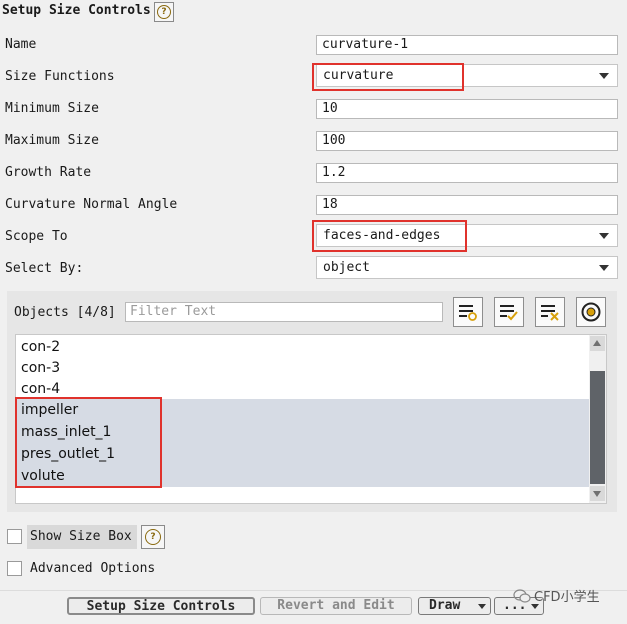 This screenshot has width=627, height=624. I want to click on list-item: con-3, so click(303, 368).